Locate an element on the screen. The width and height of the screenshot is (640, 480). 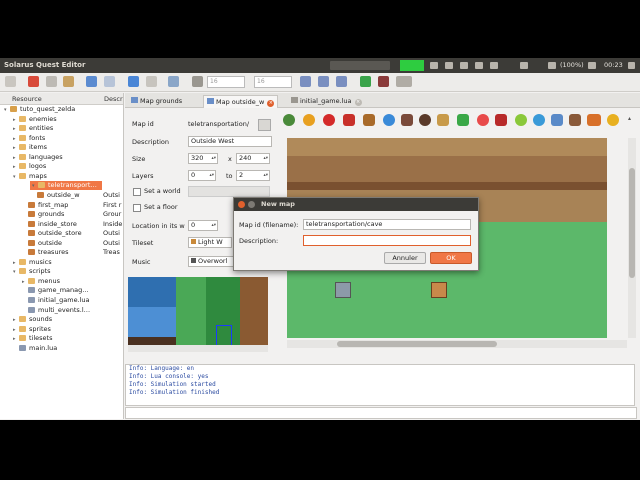
tree-item-label: treasures is located at coordinates (53, 252).